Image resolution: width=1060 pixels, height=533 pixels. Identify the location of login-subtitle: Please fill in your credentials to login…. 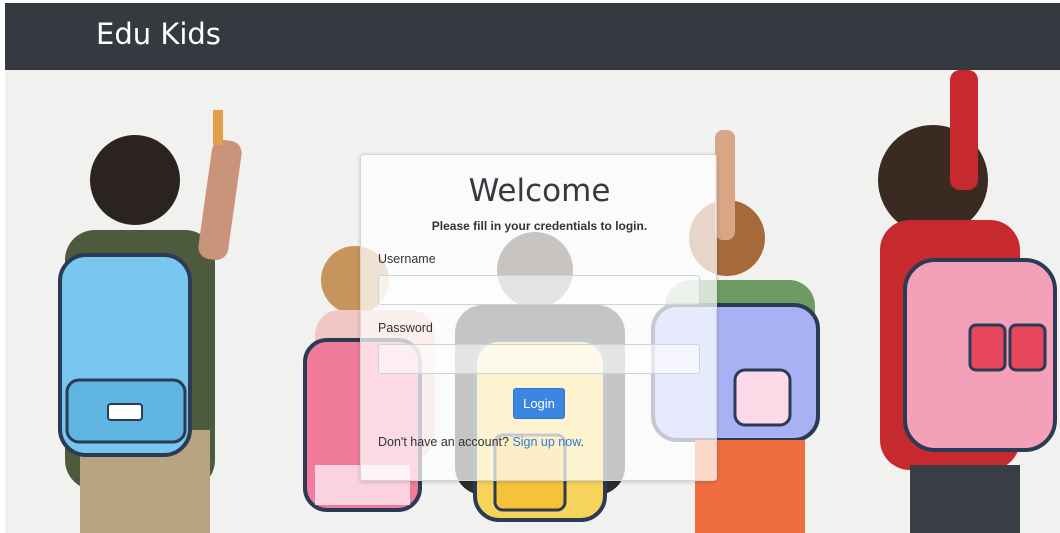
(539, 226).